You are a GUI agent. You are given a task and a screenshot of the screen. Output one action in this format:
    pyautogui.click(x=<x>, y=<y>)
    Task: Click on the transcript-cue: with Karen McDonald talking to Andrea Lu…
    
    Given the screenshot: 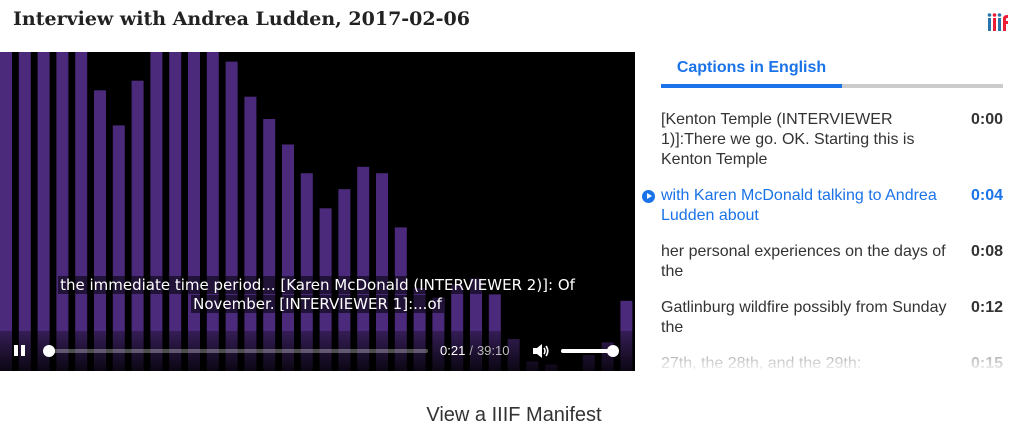 What is the action you would take?
    pyautogui.click(x=824, y=214)
    